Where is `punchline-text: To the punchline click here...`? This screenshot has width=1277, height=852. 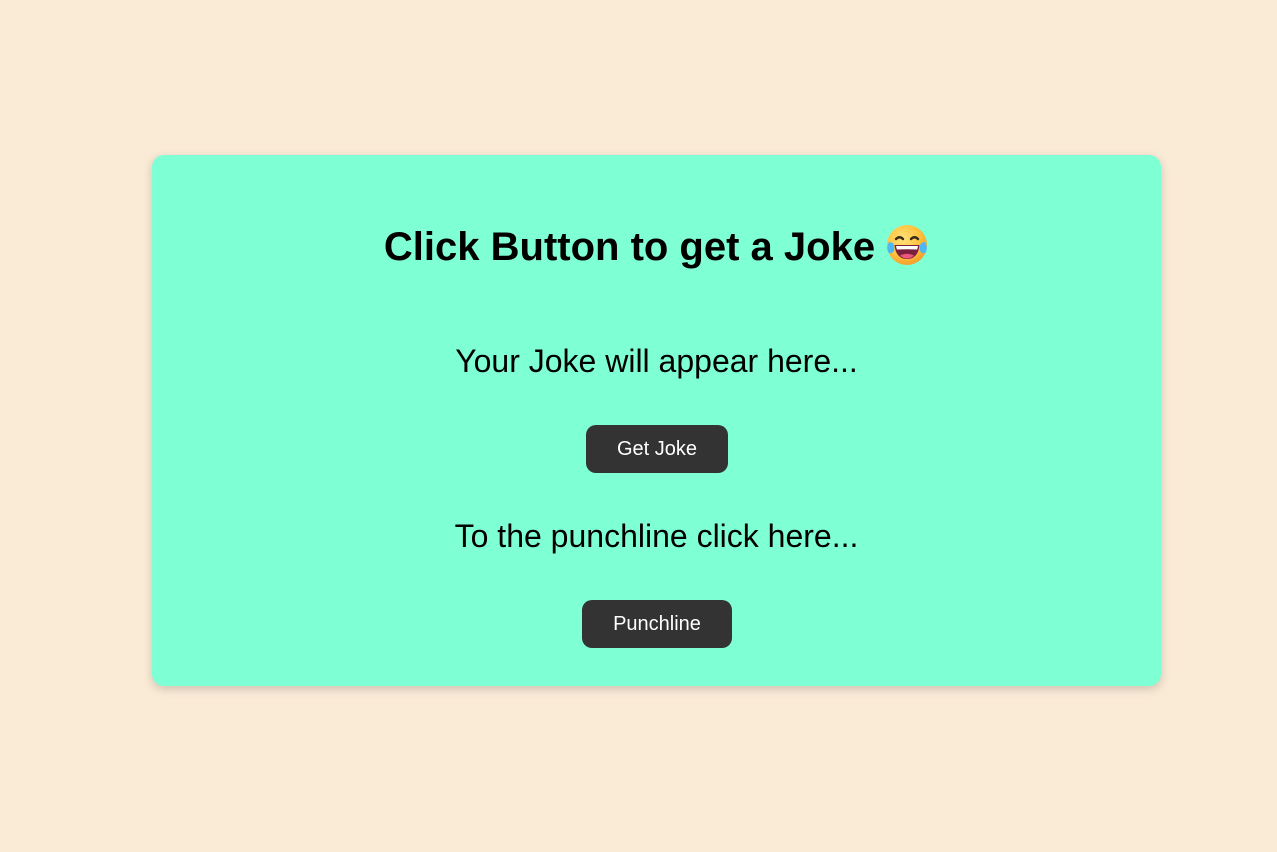
punchline-text: To the punchline click here... is located at coordinates (656, 536).